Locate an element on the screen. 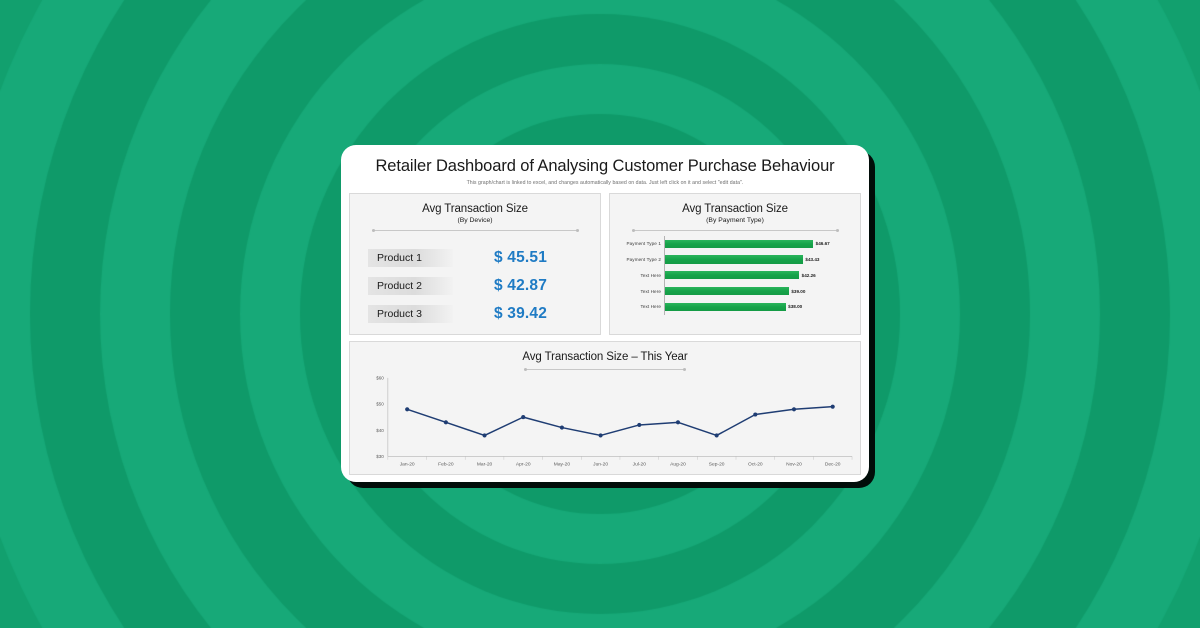 The image size is (1200, 628). product-value: $ 42.87 is located at coordinates (520, 286).